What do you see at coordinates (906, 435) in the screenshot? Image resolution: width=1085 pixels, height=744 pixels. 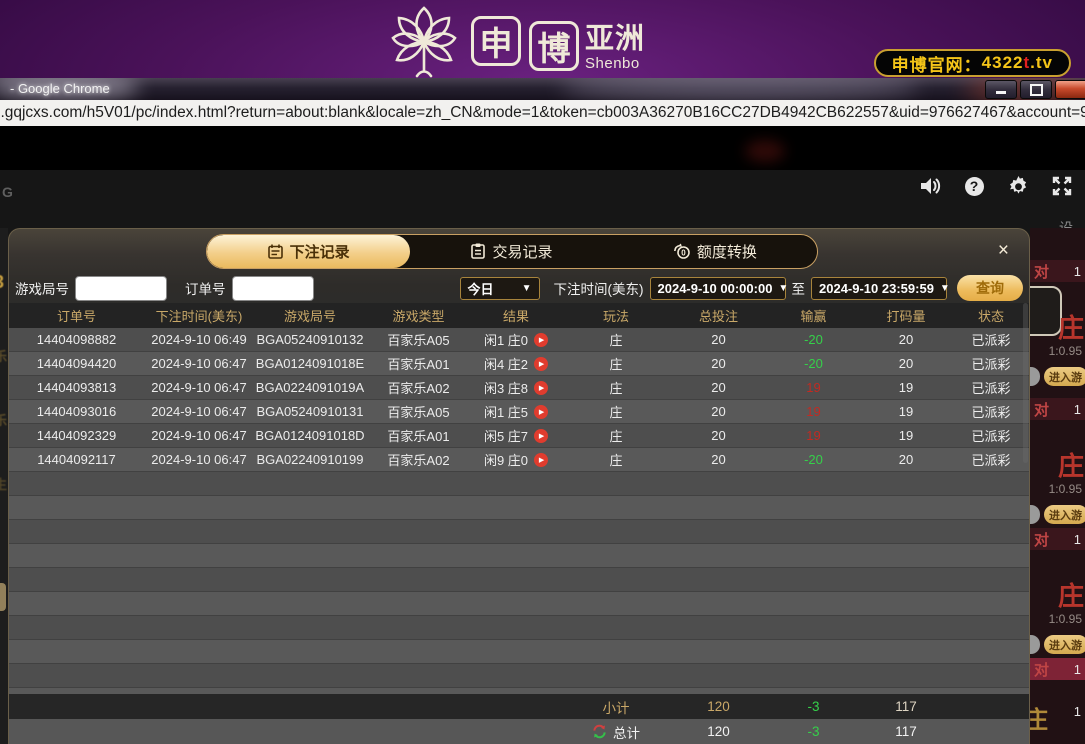 I see `cell-turnover: 19` at bounding box center [906, 435].